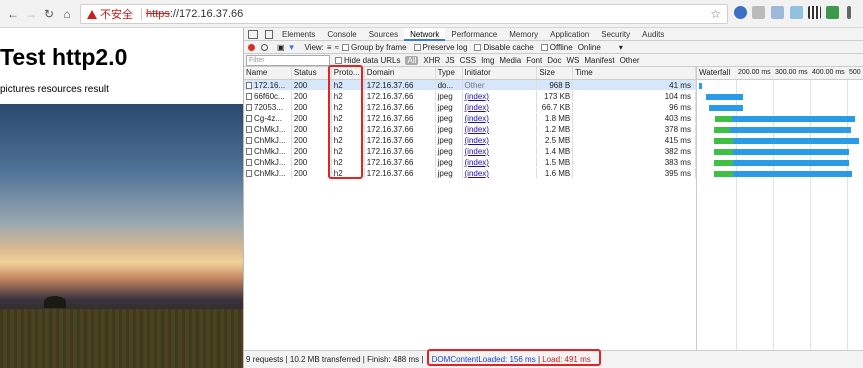 The image size is (863, 368). What do you see at coordinates (341, 34) in the screenshot?
I see `tab-console: Console` at bounding box center [341, 34].